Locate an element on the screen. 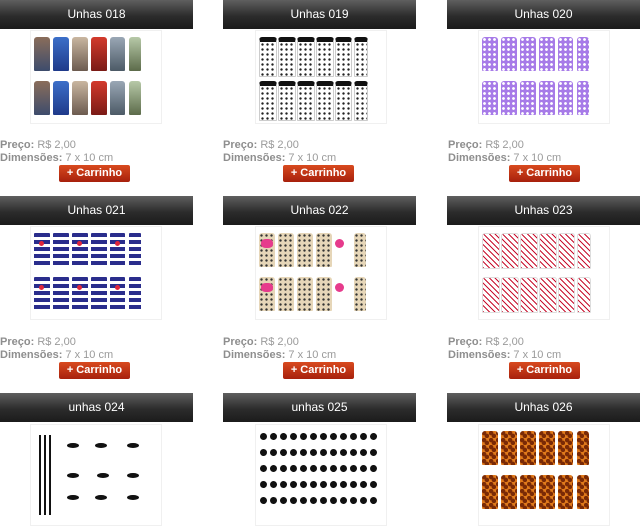 Image resolution: width=640 pixels, height=526 pixels. product-title: unhas 025 is located at coordinates (319, 407).